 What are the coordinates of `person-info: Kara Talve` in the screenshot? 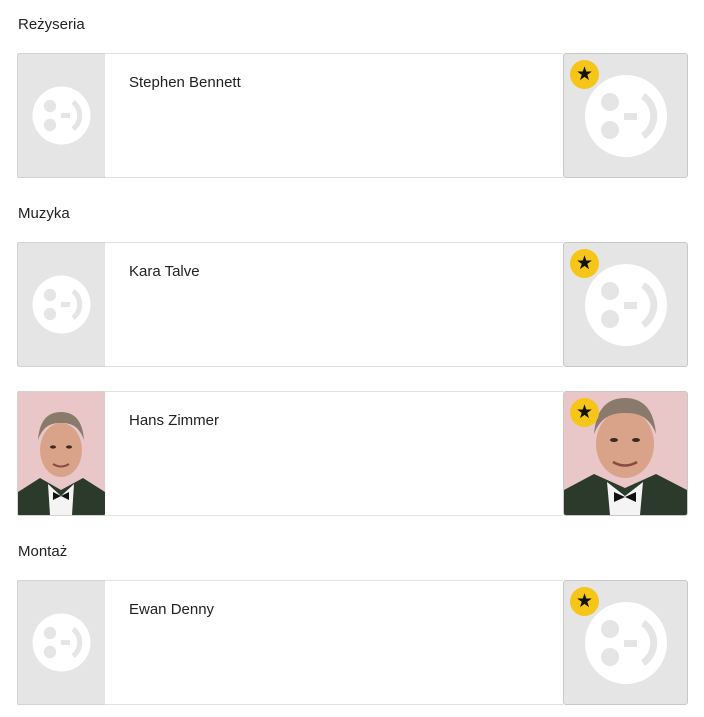 It's located at (334, 304).